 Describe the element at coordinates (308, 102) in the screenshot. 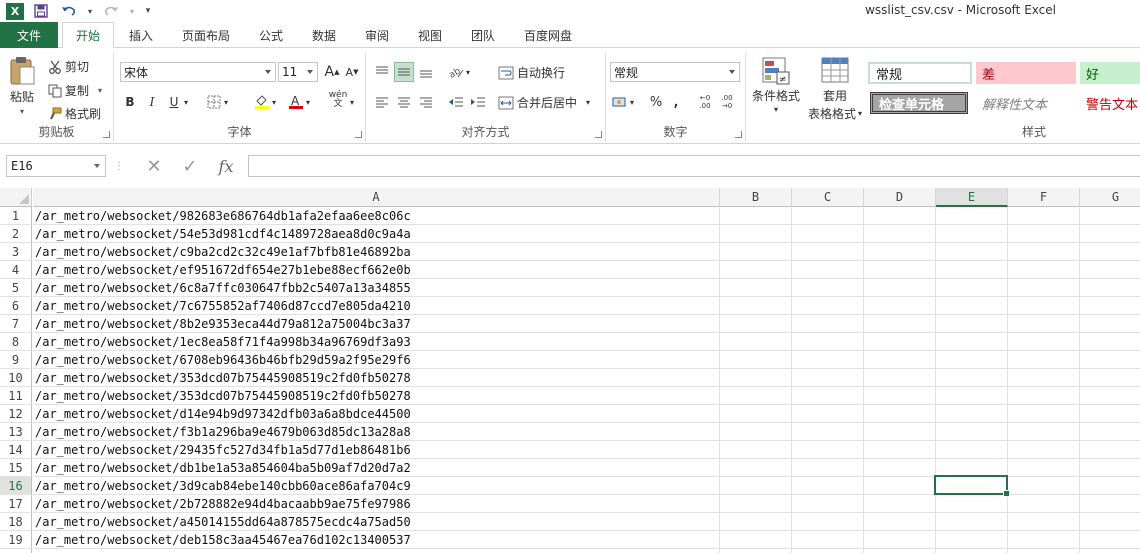

I see `font-color-dropdown-icon: ▾` at that location.